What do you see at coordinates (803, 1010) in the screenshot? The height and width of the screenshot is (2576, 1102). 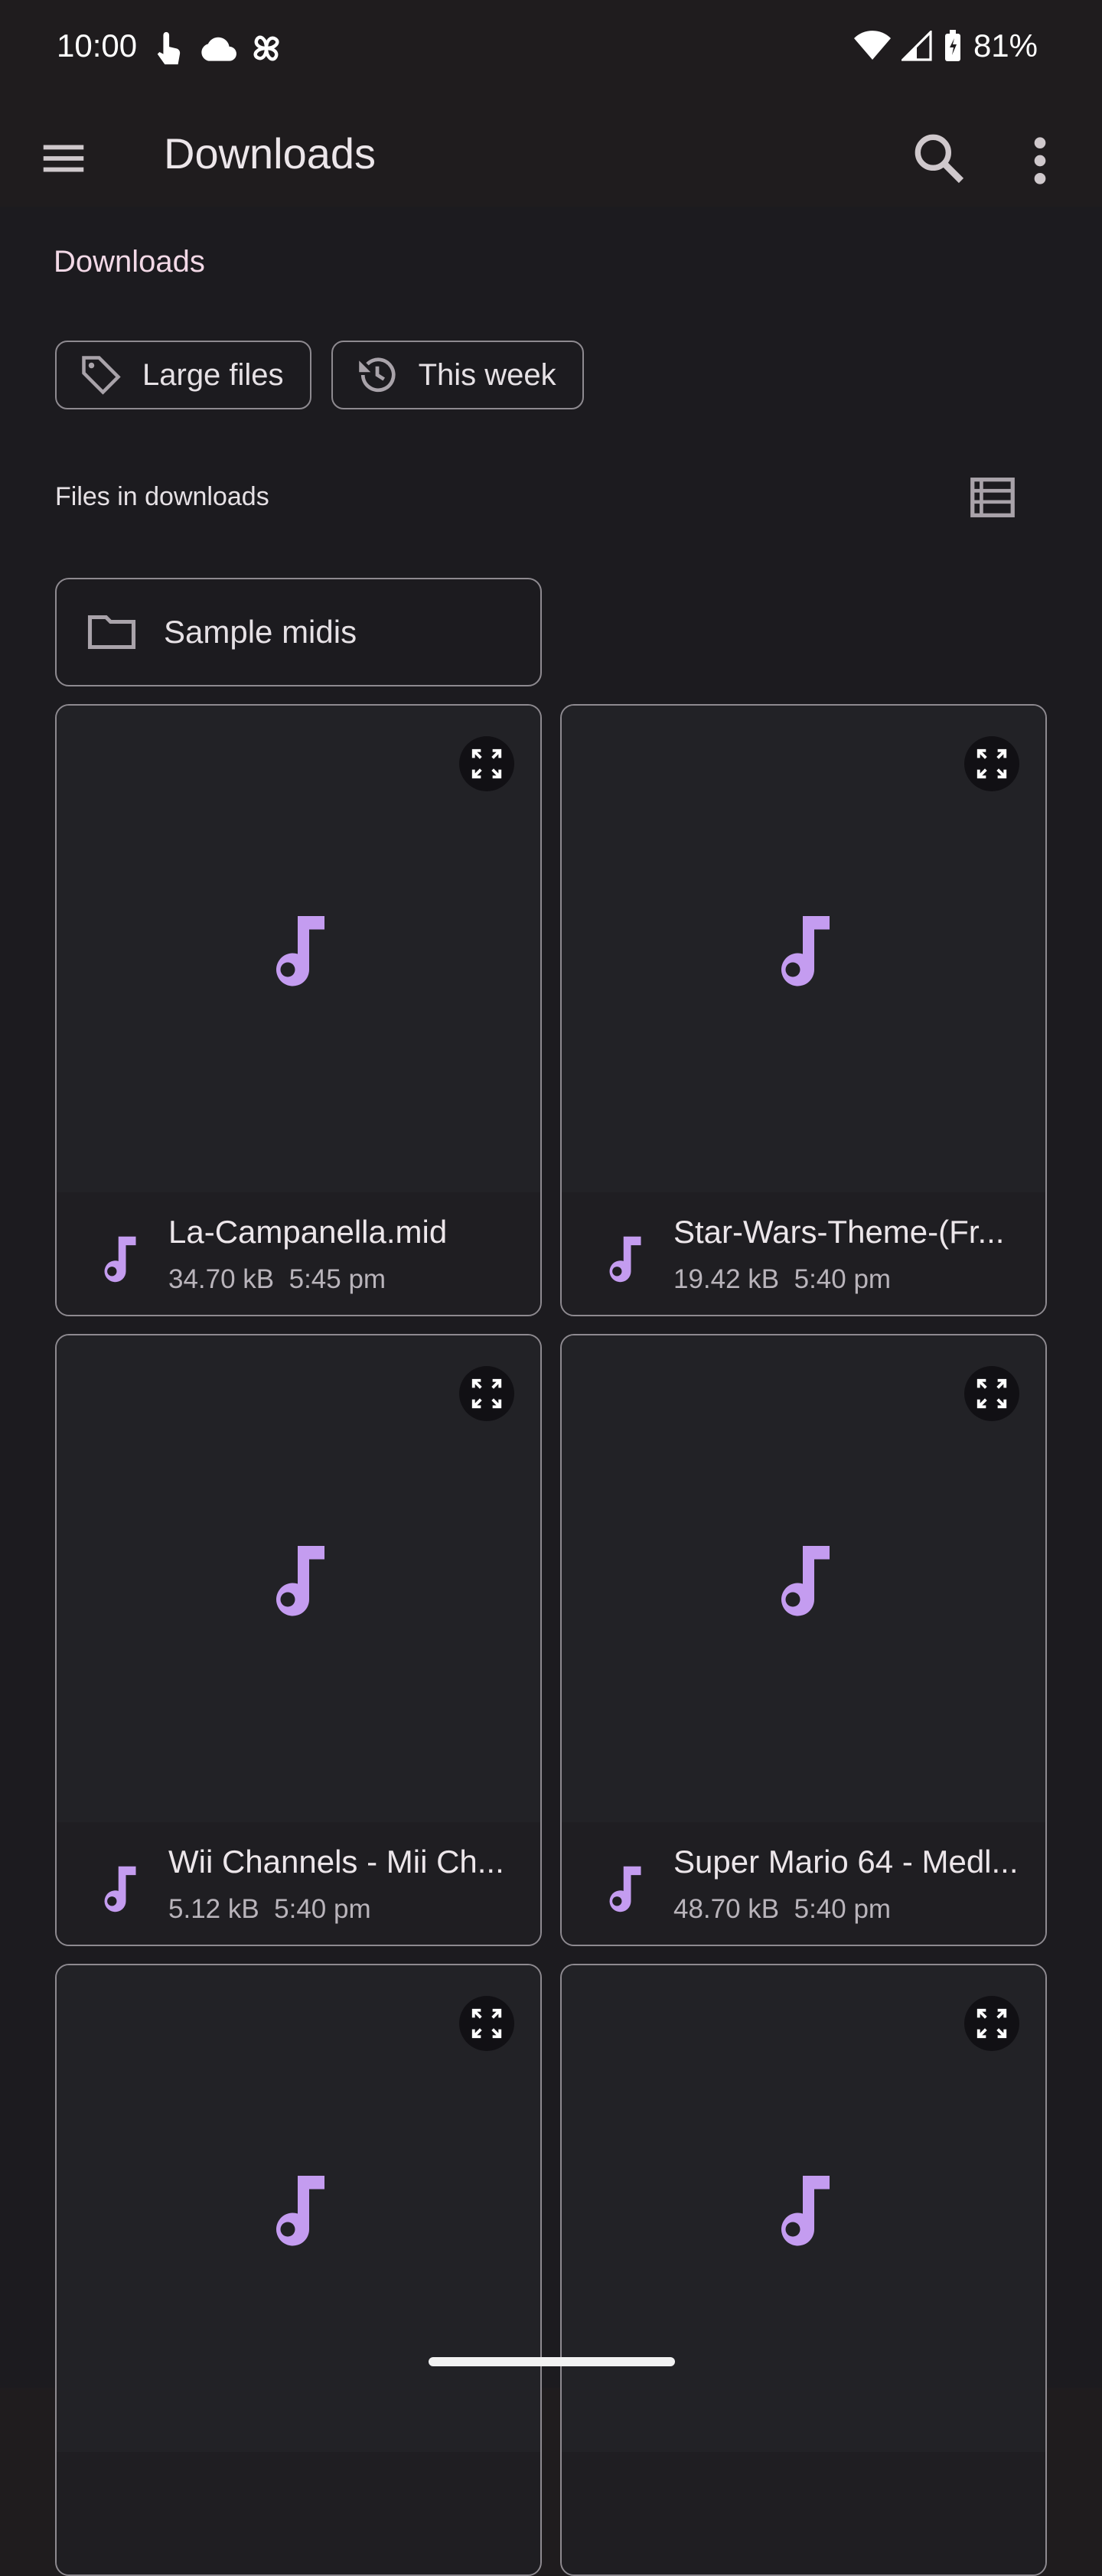 I see `file-card: Star-Wars-Theme-(Fr... 19.42 kB 5:40 pm` at bounding box center [803, 1010].